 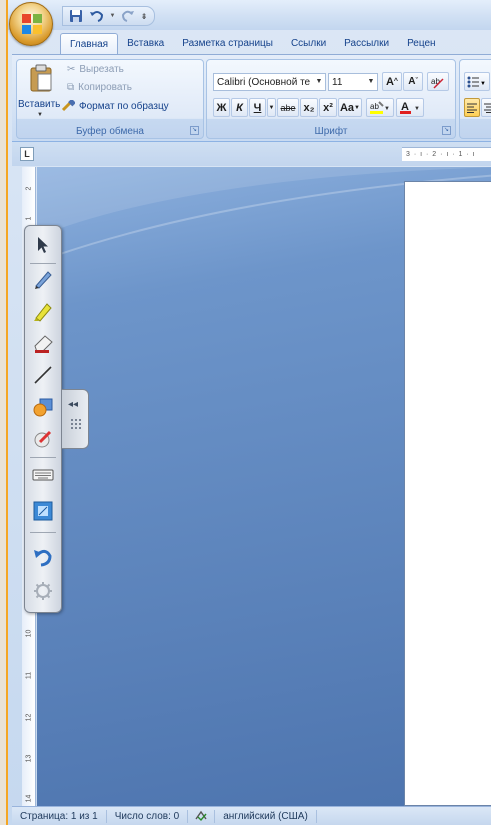 What do you see at coordinates (112, 16) in the screenshot?
I see `undo-dropdown-icon: ▼` at bounding box center [112, 16].